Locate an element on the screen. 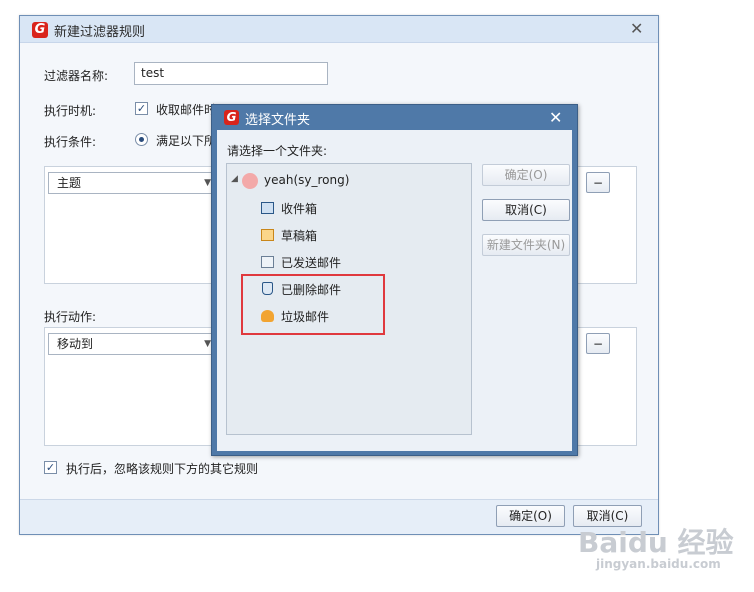 This screenshot has height=592, width=754. folder-label: 收件箱 is located at coordinates (299, 209).